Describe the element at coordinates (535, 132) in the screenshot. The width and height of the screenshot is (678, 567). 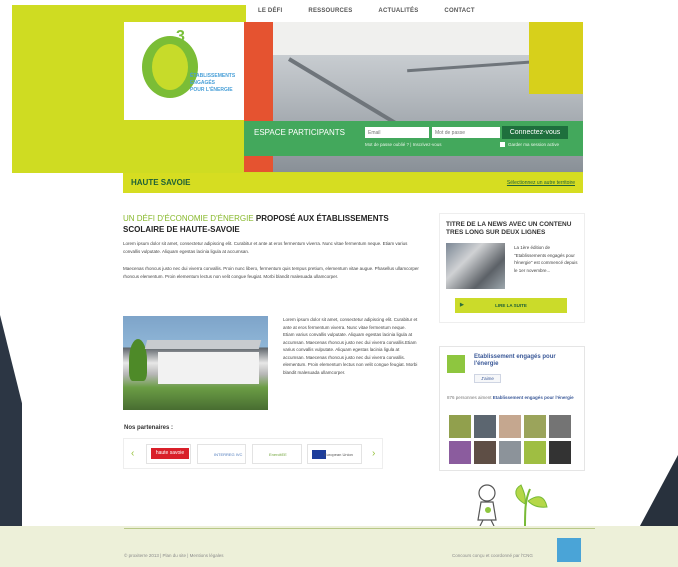
I see `connect-button: Connectez-vous` at that location.